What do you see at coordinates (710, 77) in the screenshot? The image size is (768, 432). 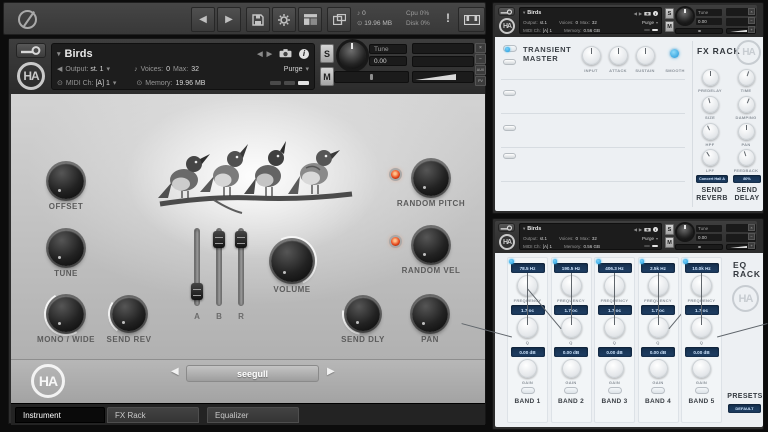 I see `reverb-predelay-knob` at bounding box center [710, 77].